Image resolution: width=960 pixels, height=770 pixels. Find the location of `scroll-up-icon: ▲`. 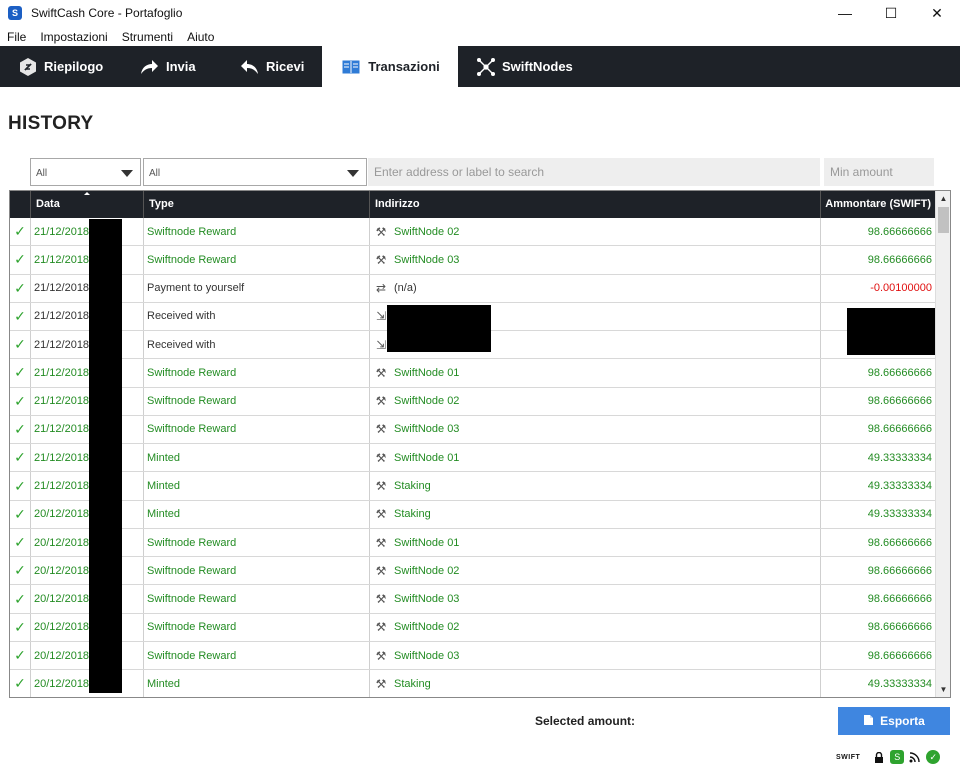

scroll-up-icon: ▲ is located at coordinates (943, 198).